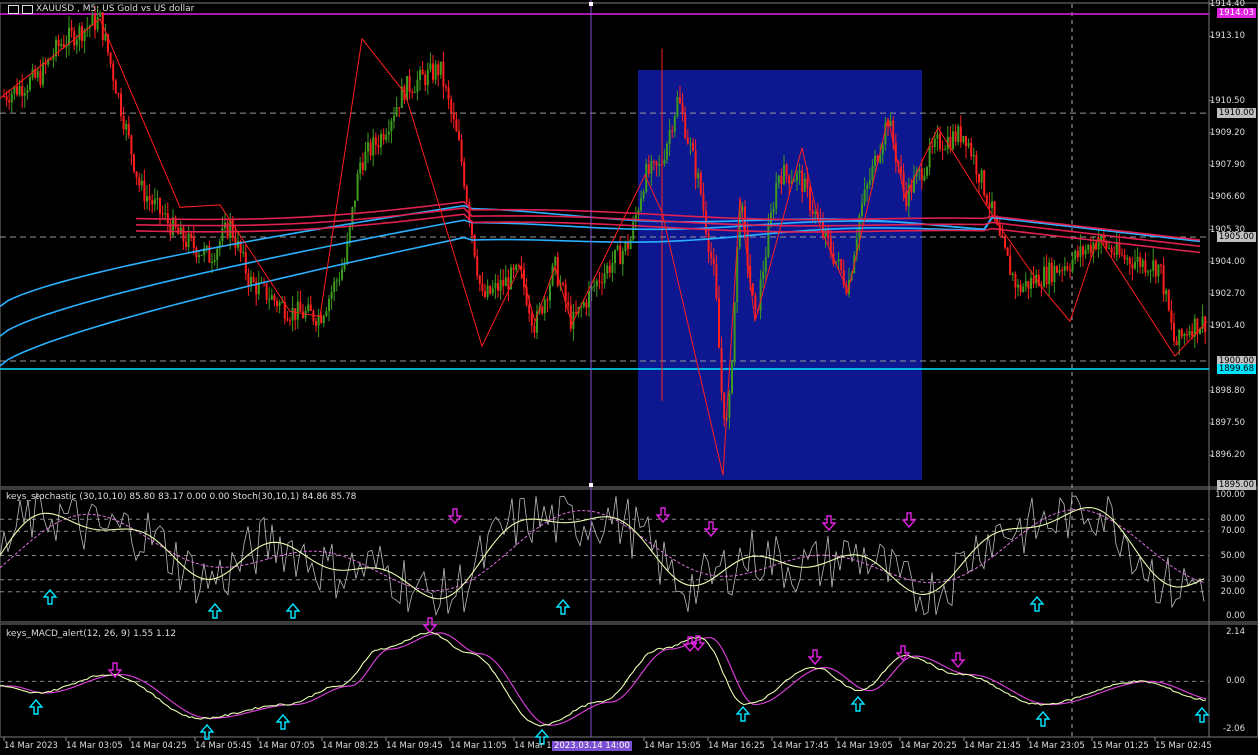  Describe the element at coordinates (1234, 729) in the screenshot. I see `macd-tick-label: -2.06` at that location.